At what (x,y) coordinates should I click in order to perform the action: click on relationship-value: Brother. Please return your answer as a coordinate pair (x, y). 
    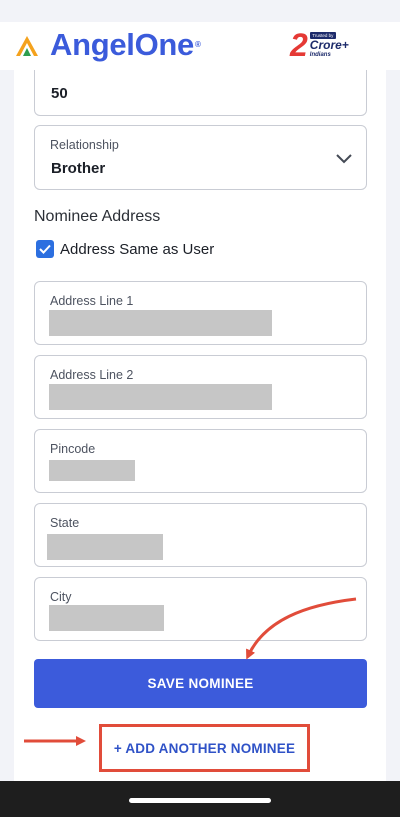
    Looking at the image, I should click on (78, 168).